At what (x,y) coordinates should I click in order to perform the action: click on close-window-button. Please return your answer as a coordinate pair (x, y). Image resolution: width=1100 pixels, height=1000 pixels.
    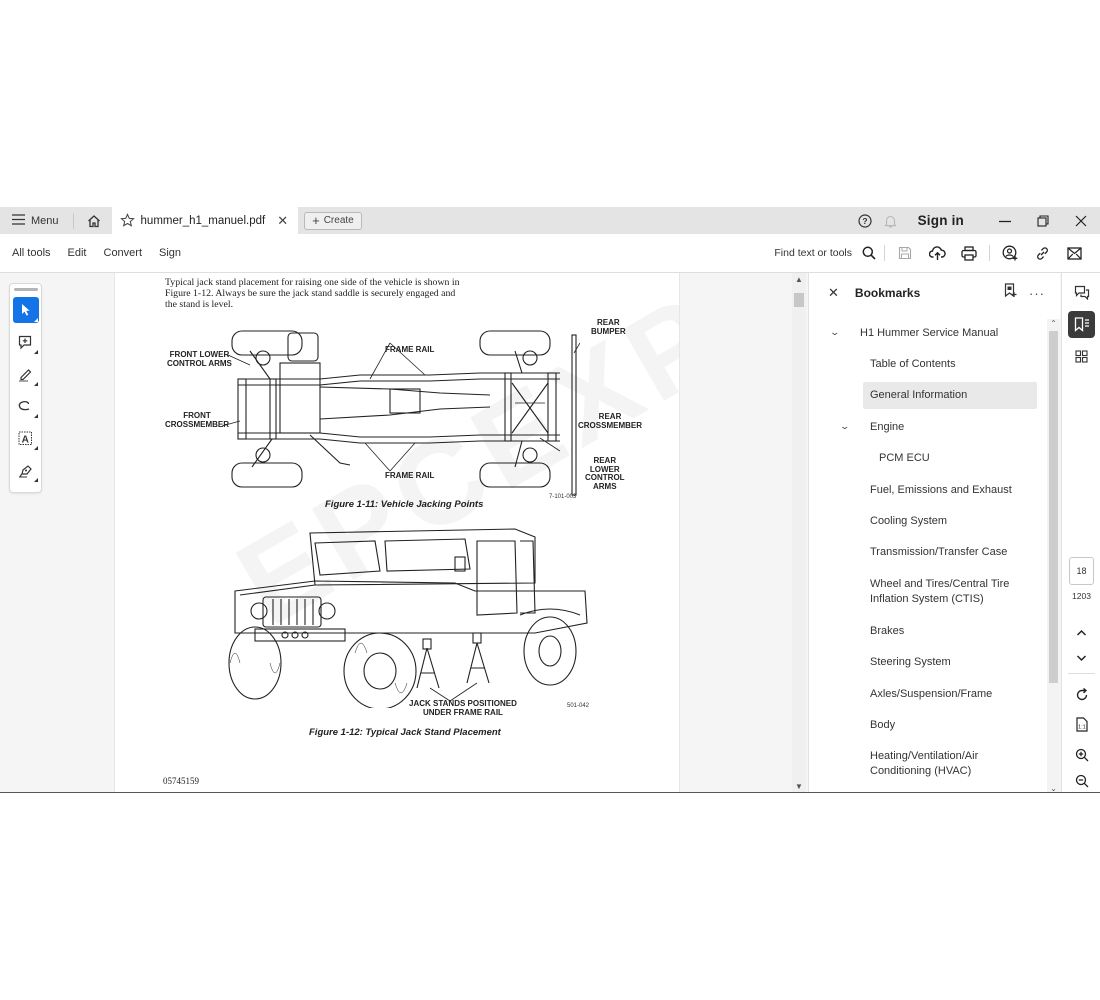
    Looking at the image, I should click on (1081, 220).